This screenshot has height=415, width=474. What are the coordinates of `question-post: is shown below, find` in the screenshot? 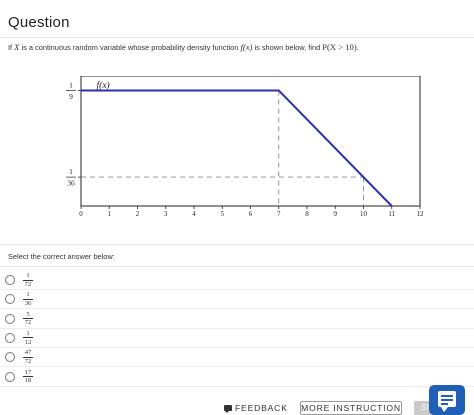 It's located at (287, 47).